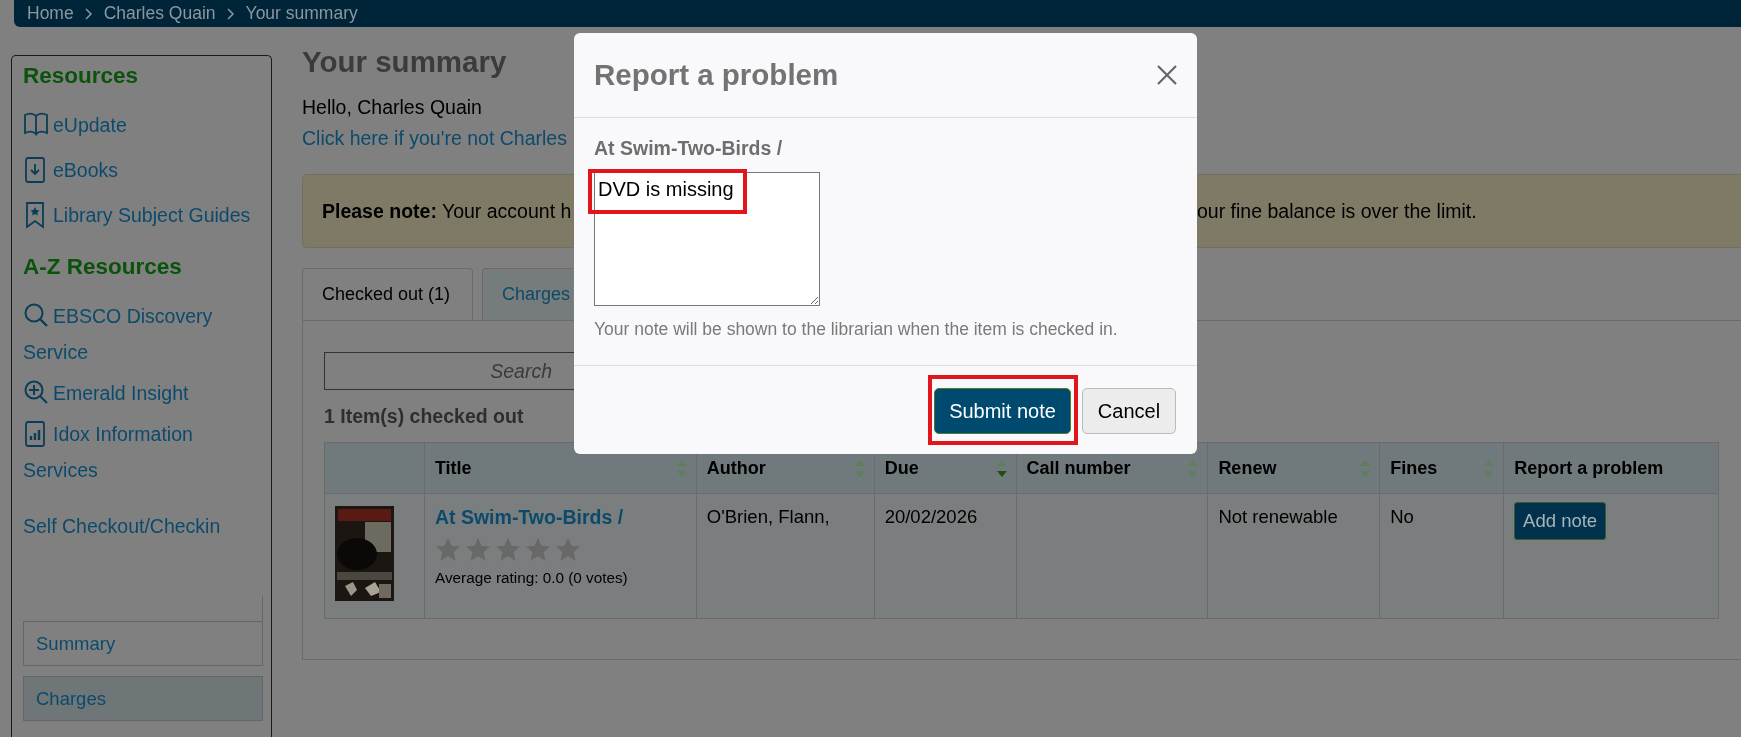 Image resolution: width=1741 pixels, height=737 pixels. What do you see at coordinates (688, 148) in the screenshot?
I see `item-title: At Swim-Two-Birds /` at bounding box center [688, 148].